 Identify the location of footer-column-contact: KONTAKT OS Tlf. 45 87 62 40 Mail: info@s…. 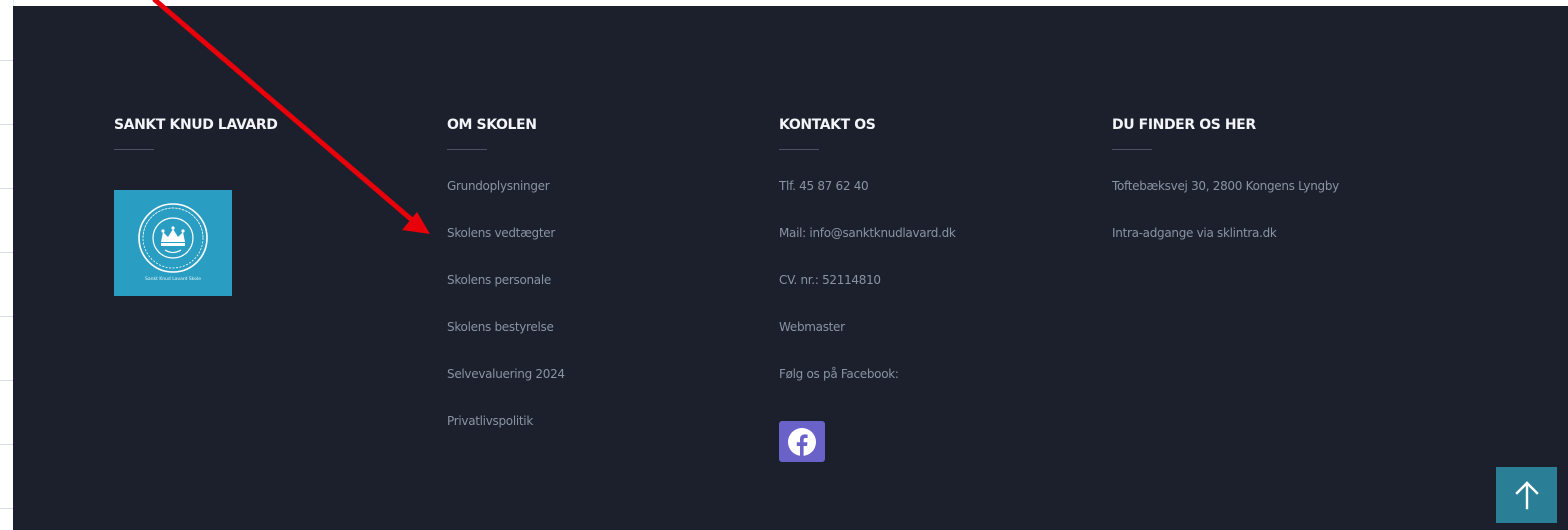
(867, 289).